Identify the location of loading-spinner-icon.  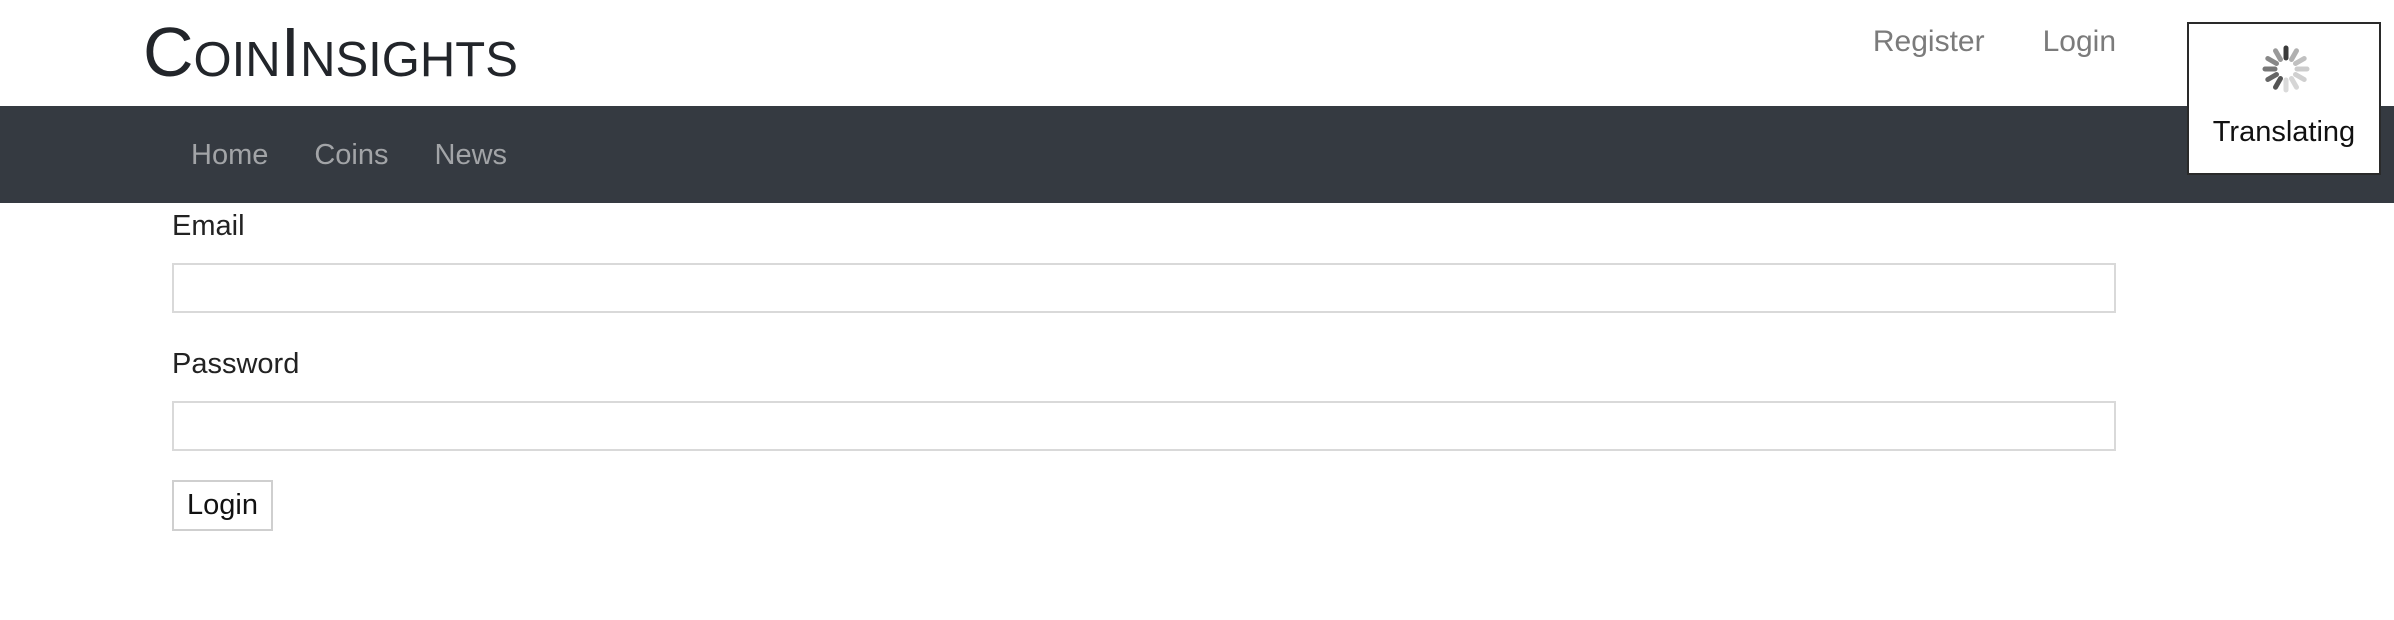
(2286, 69).